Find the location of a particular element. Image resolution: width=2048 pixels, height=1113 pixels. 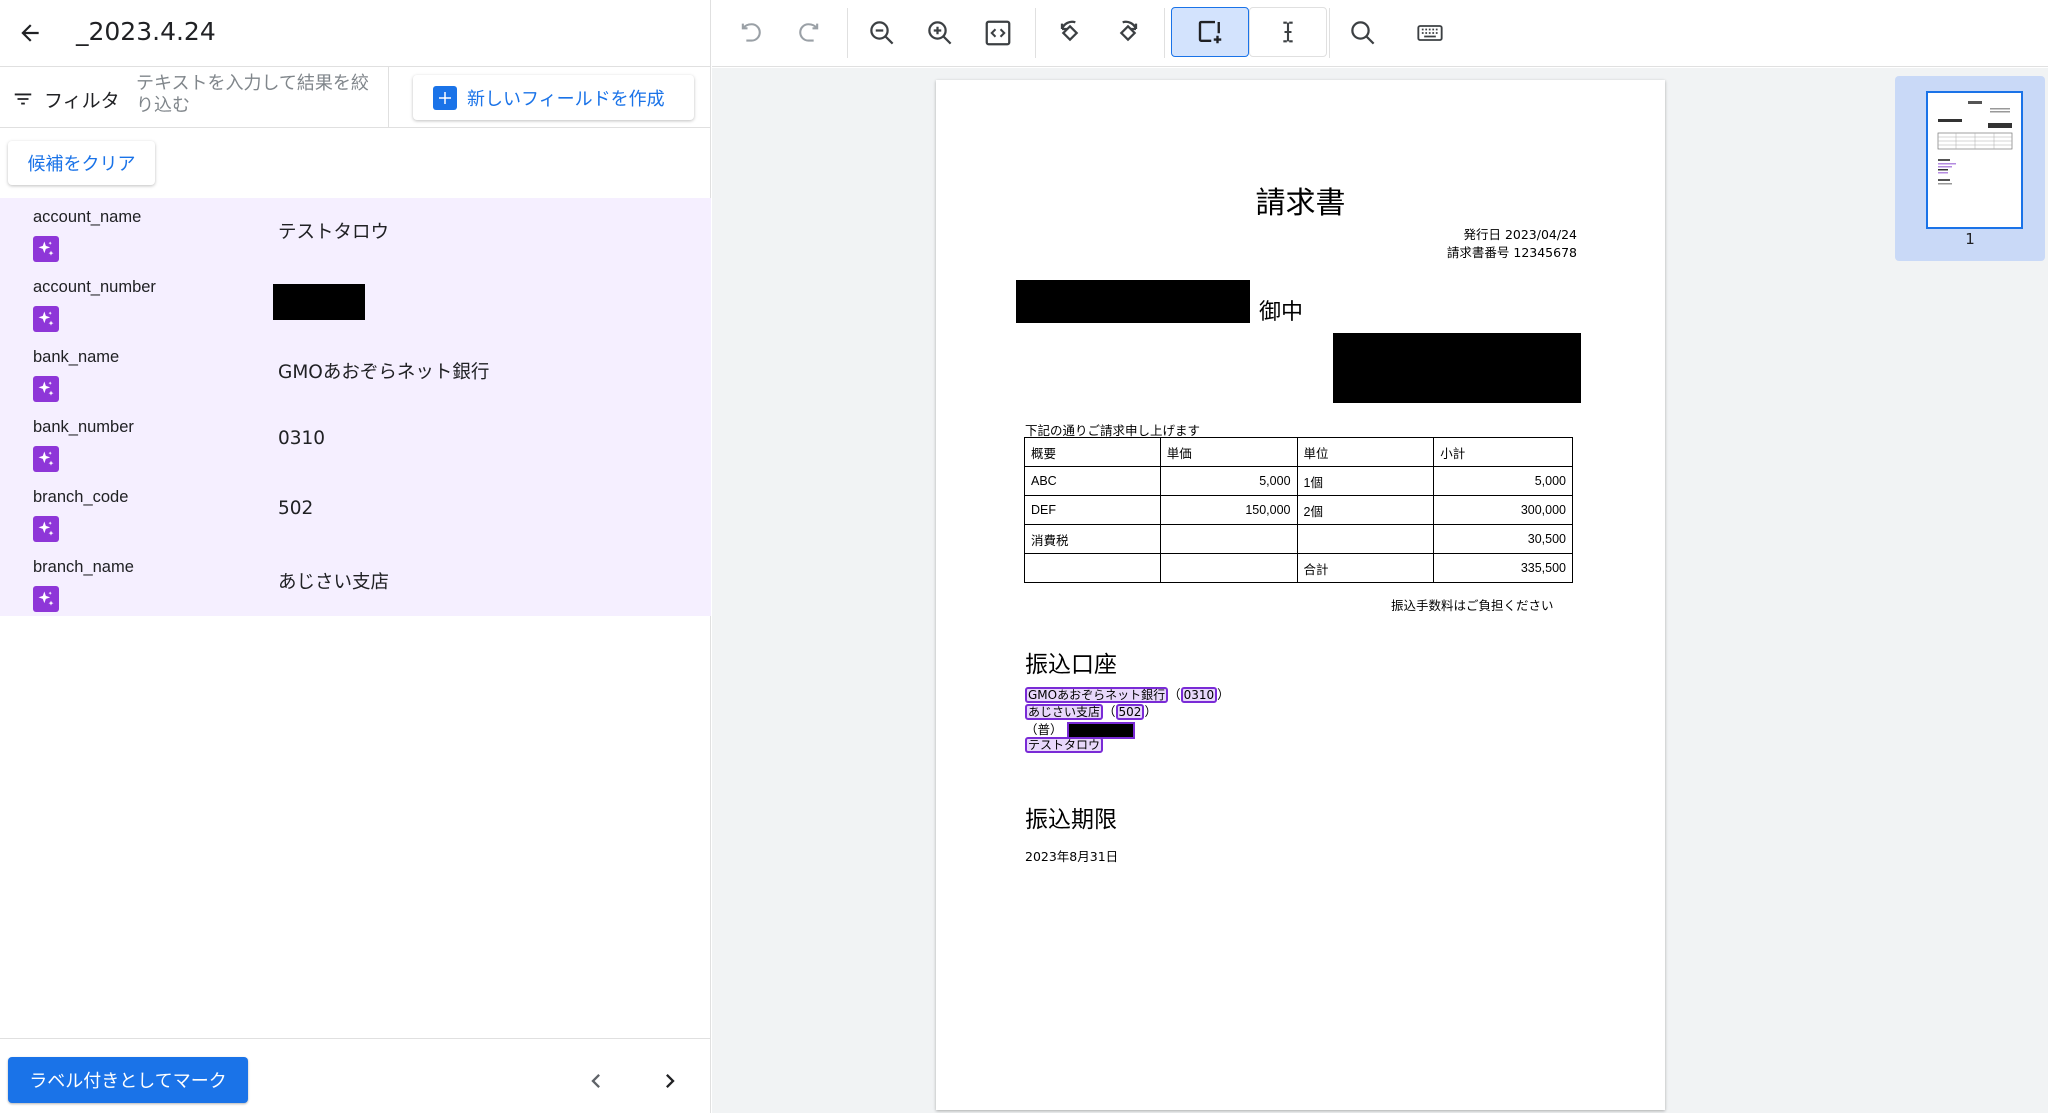

panel-footer: ラベル付きとしてマーク is located at coordinates (355, 1075).